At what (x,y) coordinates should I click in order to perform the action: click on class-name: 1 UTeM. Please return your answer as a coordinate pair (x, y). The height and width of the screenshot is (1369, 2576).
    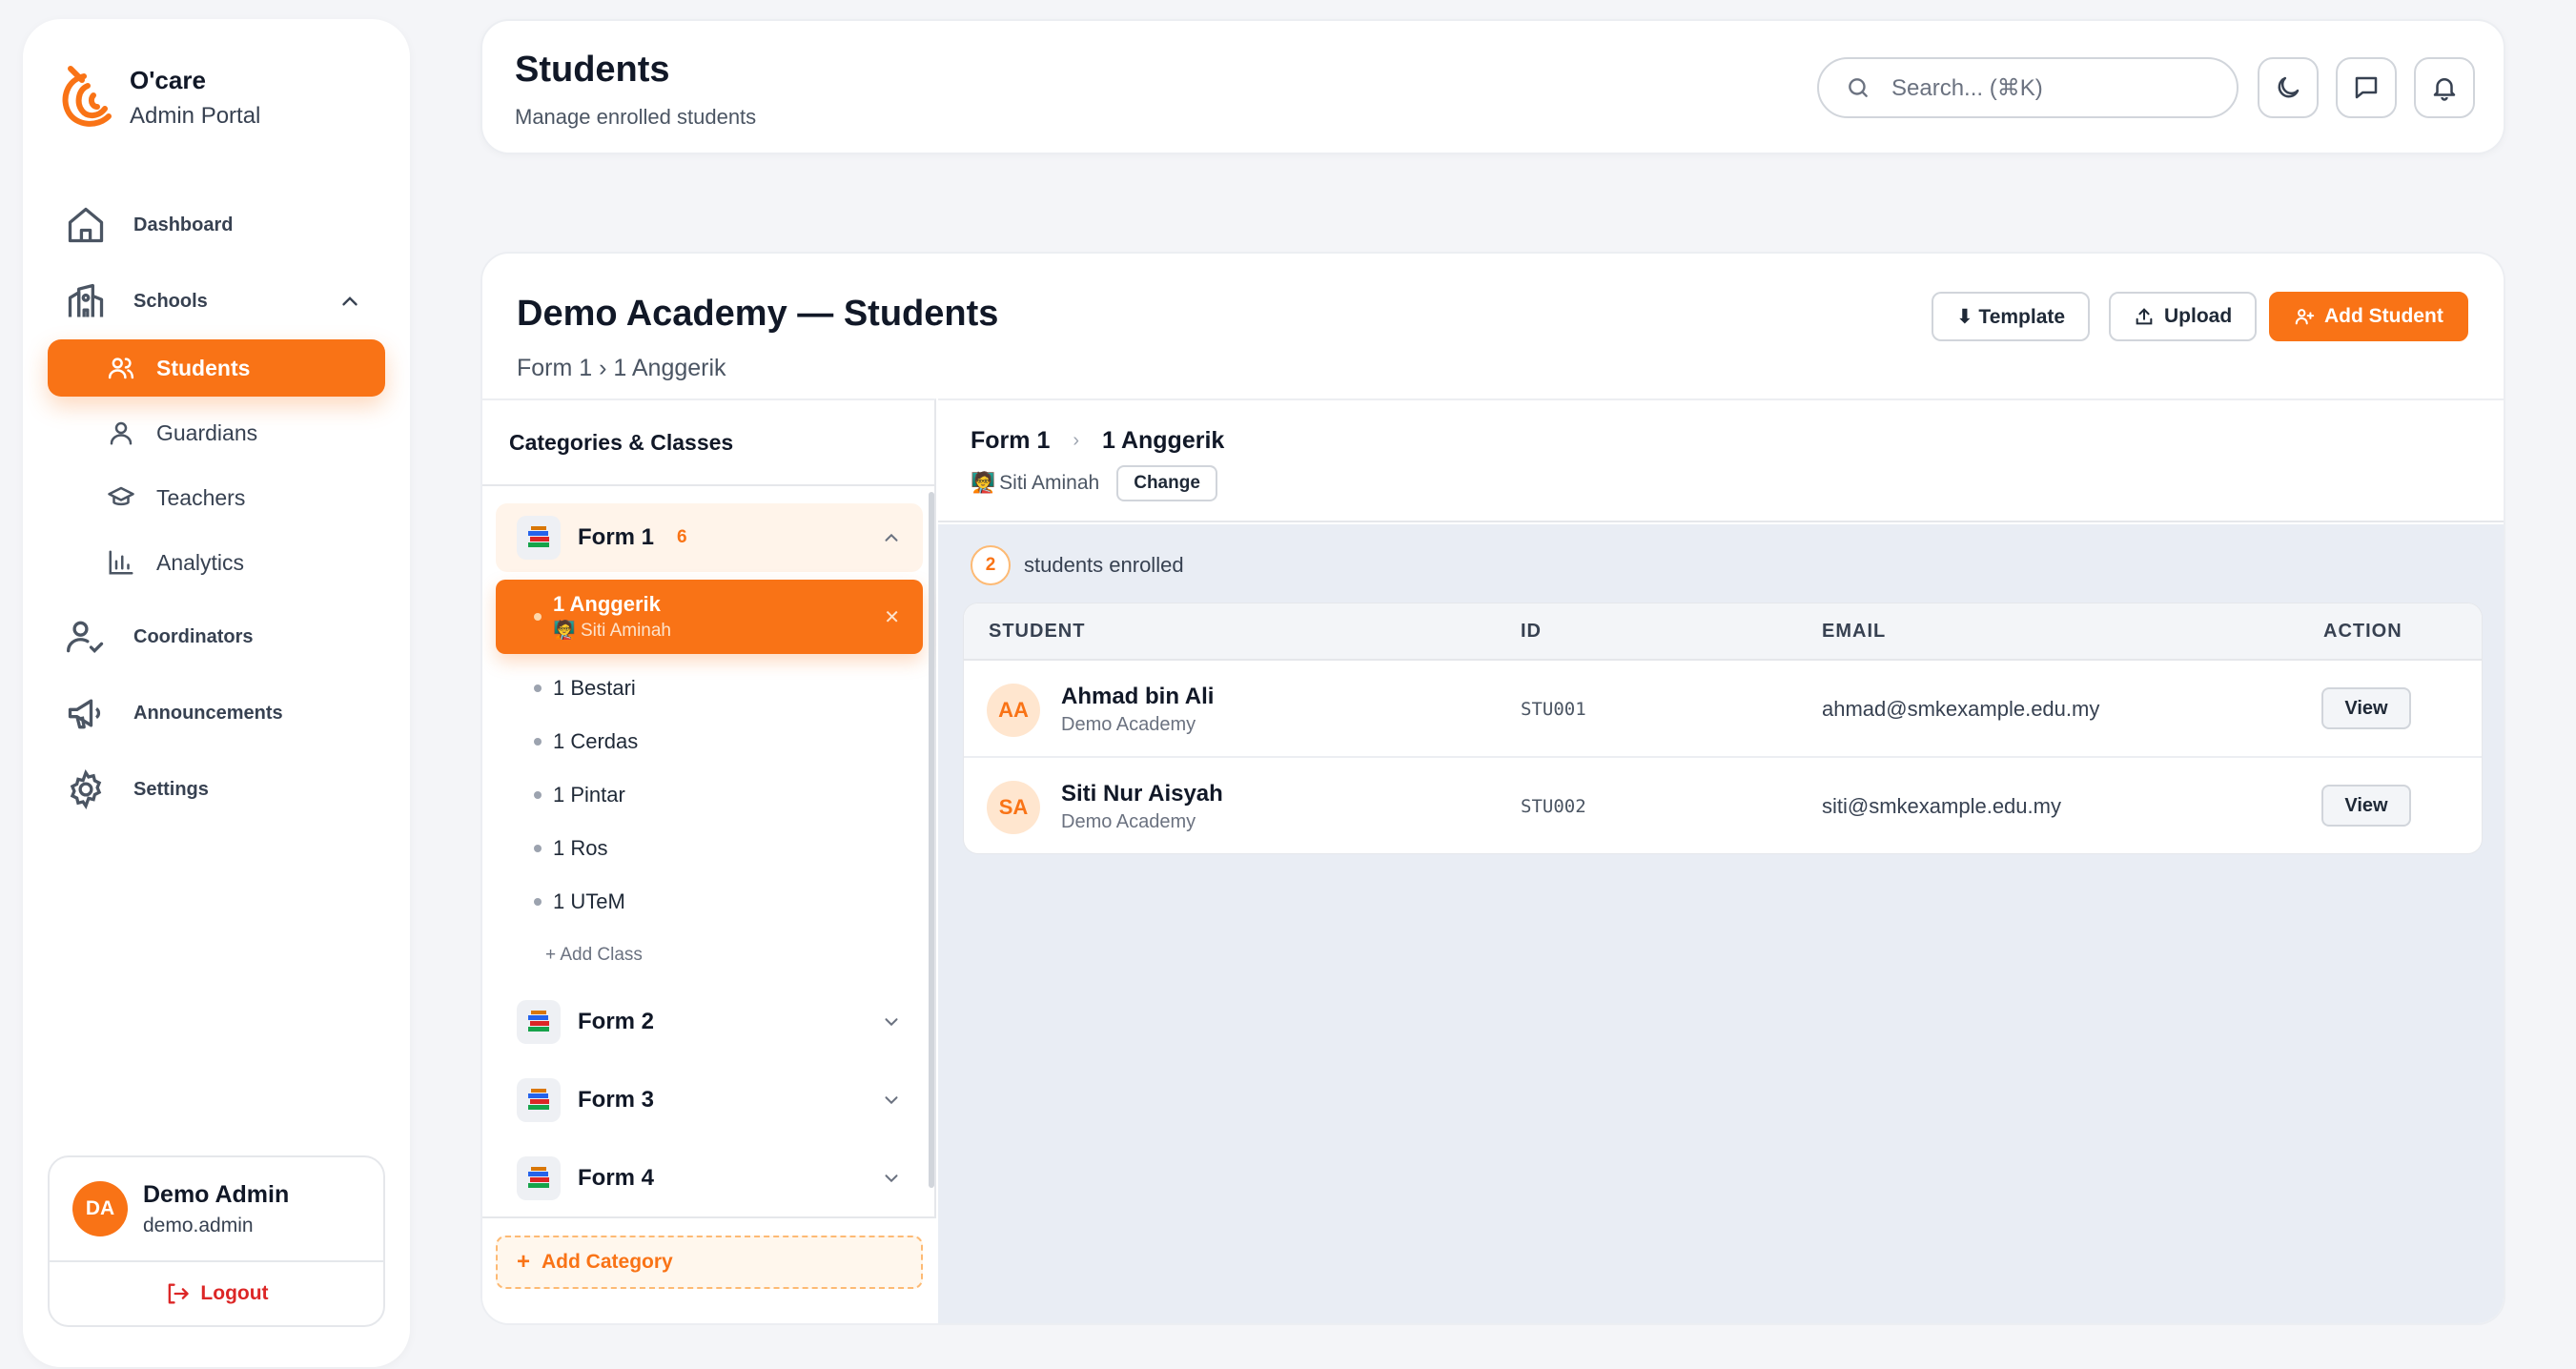
    Looking at the image, I should click on (589, 901).